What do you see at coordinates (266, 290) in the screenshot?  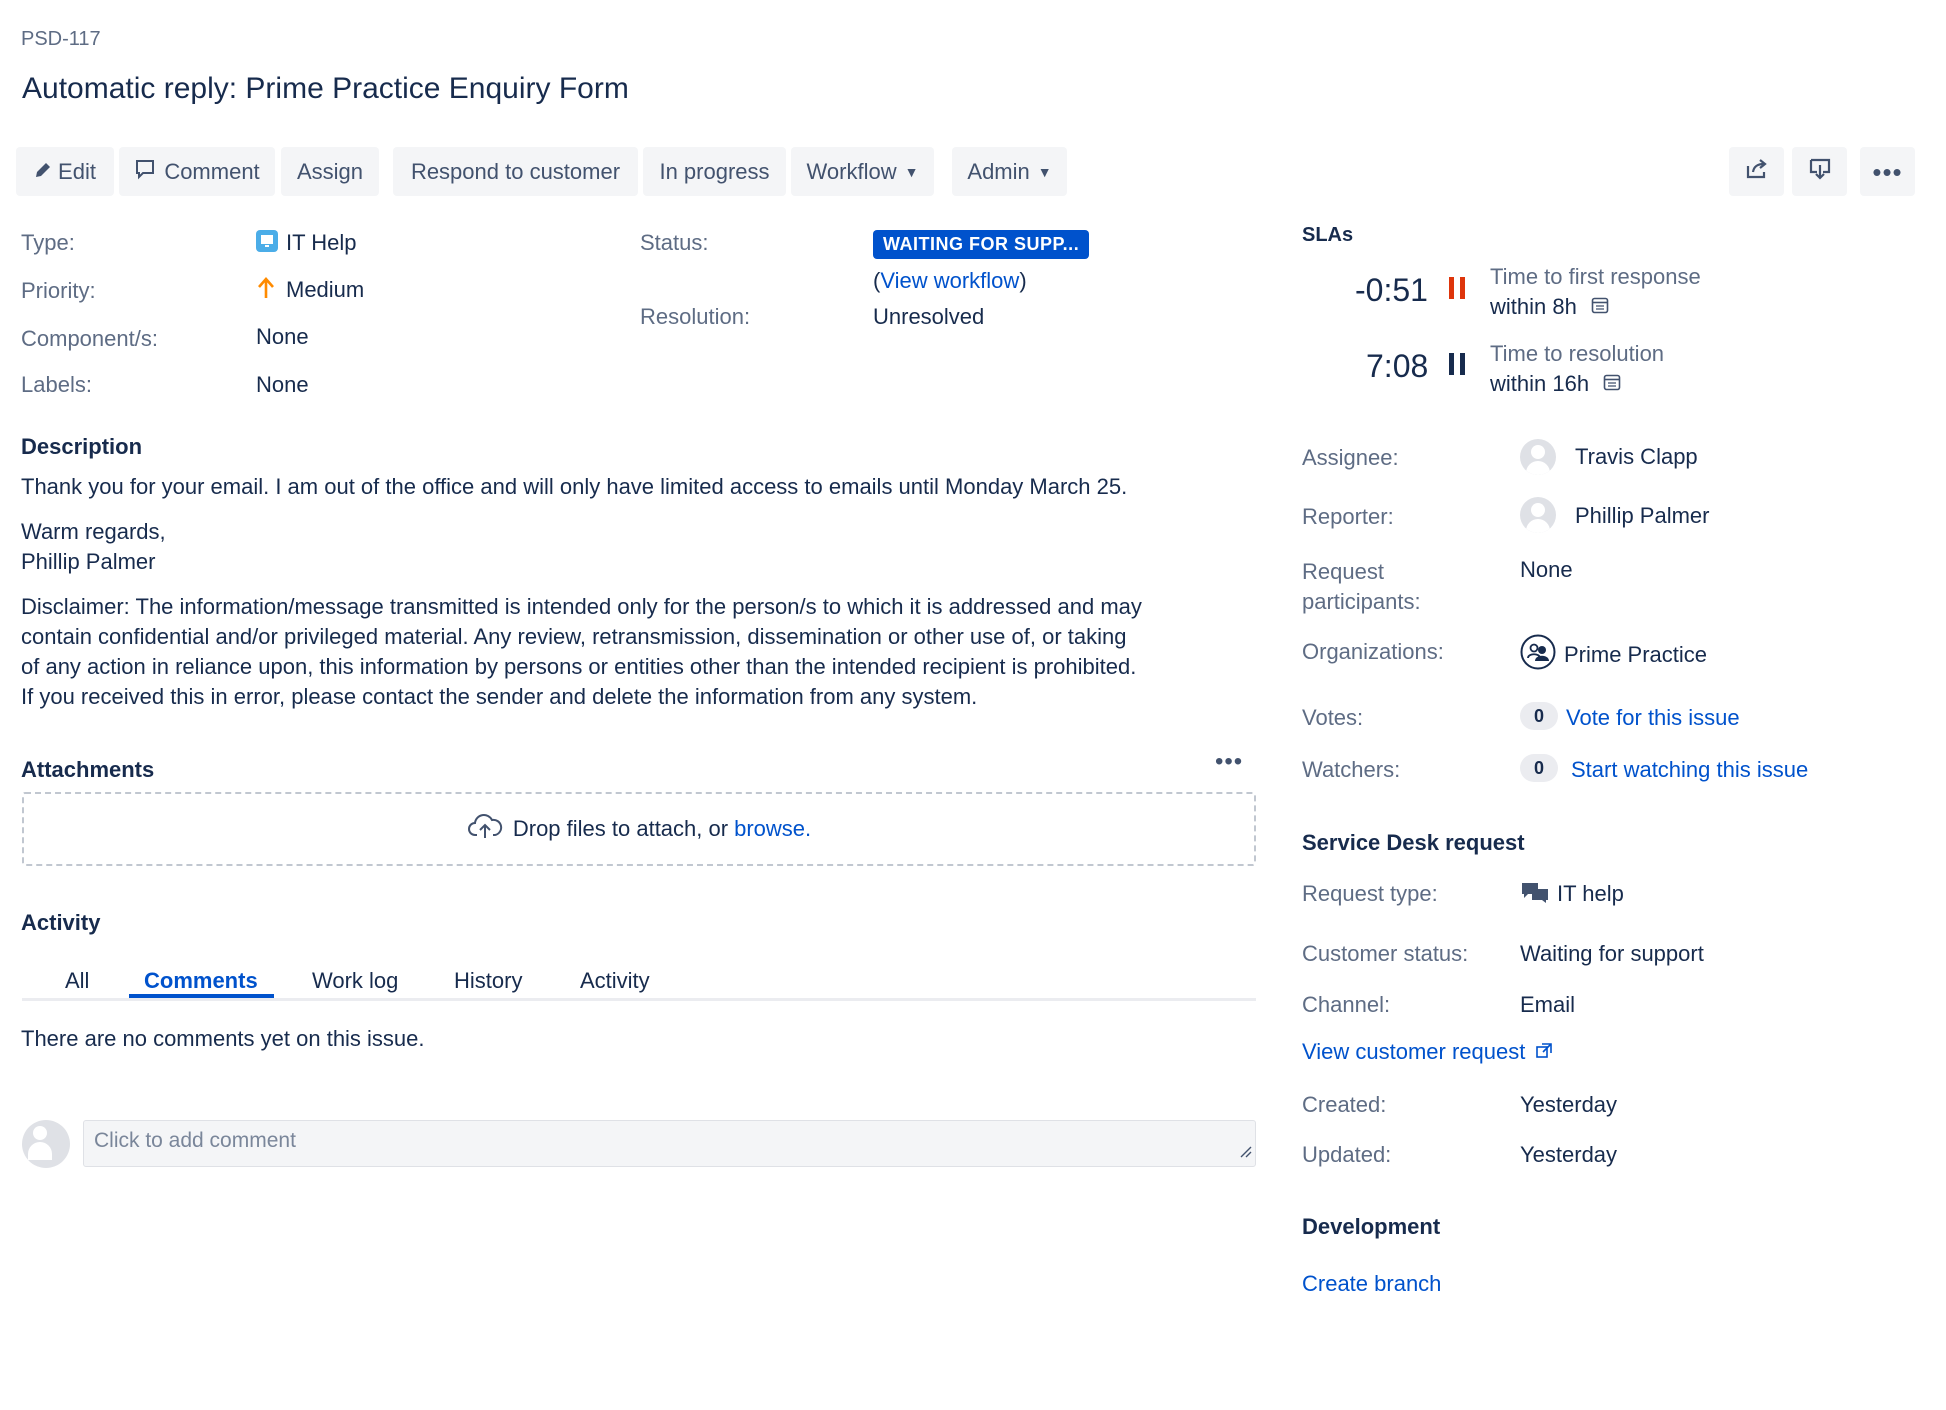 I see `priority-medium-icon` at bounding box center [266, 290].